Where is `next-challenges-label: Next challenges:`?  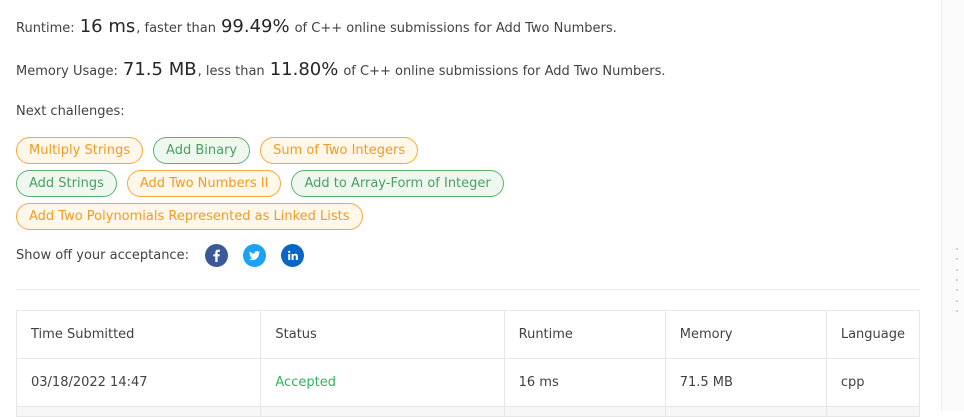
next-challenges-label: Next challenges: is located at coordinates (70, 111).